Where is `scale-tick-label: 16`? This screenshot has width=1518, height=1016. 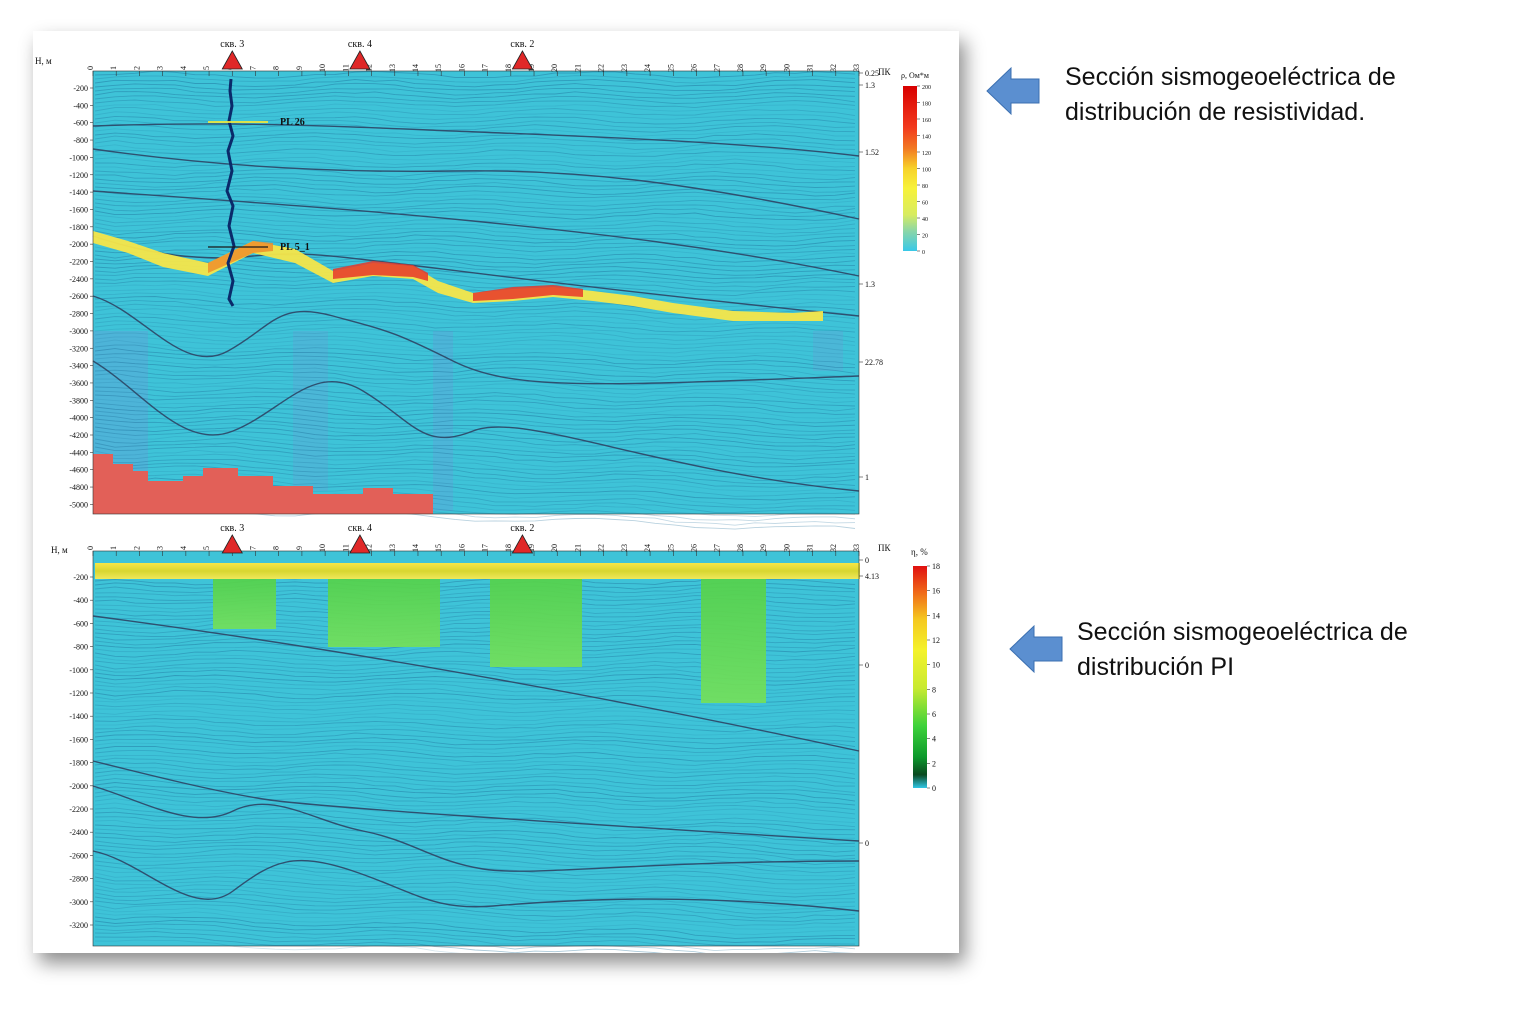
scale-tick-label: 16 is located at coordinates (936, 591).